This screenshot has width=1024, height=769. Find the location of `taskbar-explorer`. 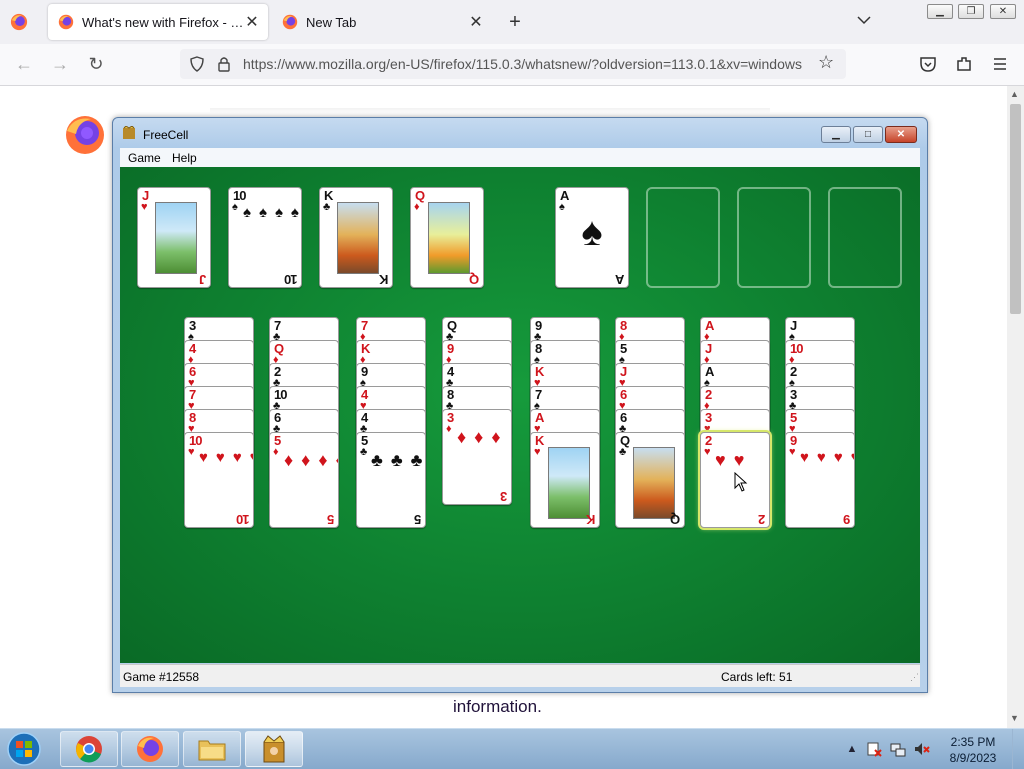

taskbar-explorer is located at coordinates (212, 749).